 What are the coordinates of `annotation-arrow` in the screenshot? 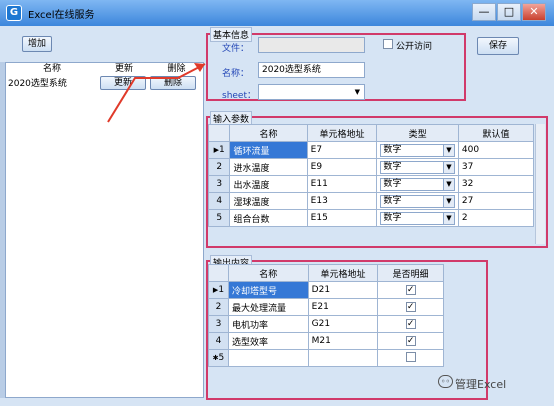 It's located at (156, 93).